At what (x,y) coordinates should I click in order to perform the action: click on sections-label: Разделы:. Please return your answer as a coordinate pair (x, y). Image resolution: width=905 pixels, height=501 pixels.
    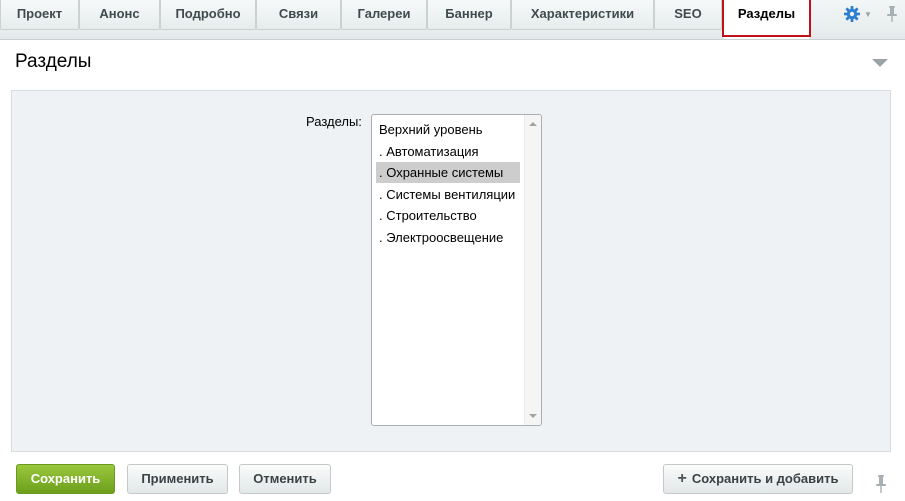
    Looking at the image, I should click on (334, 121).